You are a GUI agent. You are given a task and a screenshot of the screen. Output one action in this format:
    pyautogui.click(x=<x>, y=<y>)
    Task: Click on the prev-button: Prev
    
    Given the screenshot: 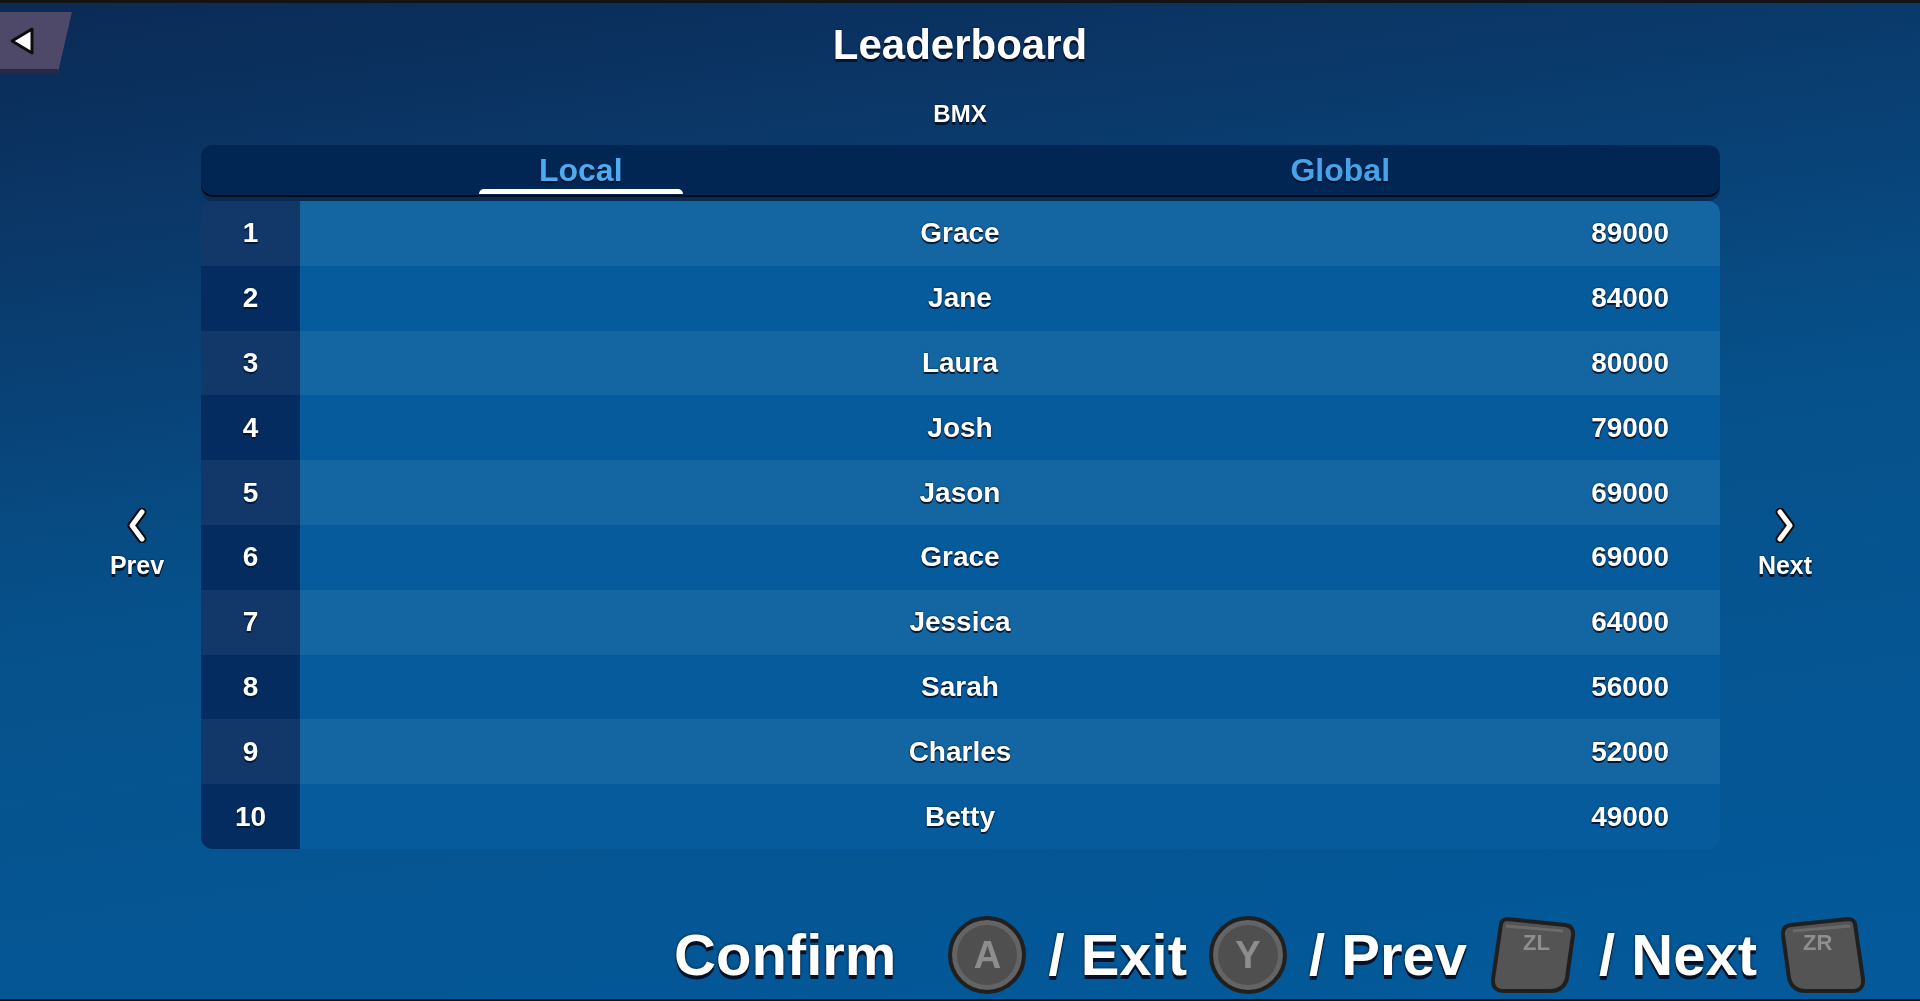 What is the action you would take?
    pyautogui.click(x=137, y=543)
    